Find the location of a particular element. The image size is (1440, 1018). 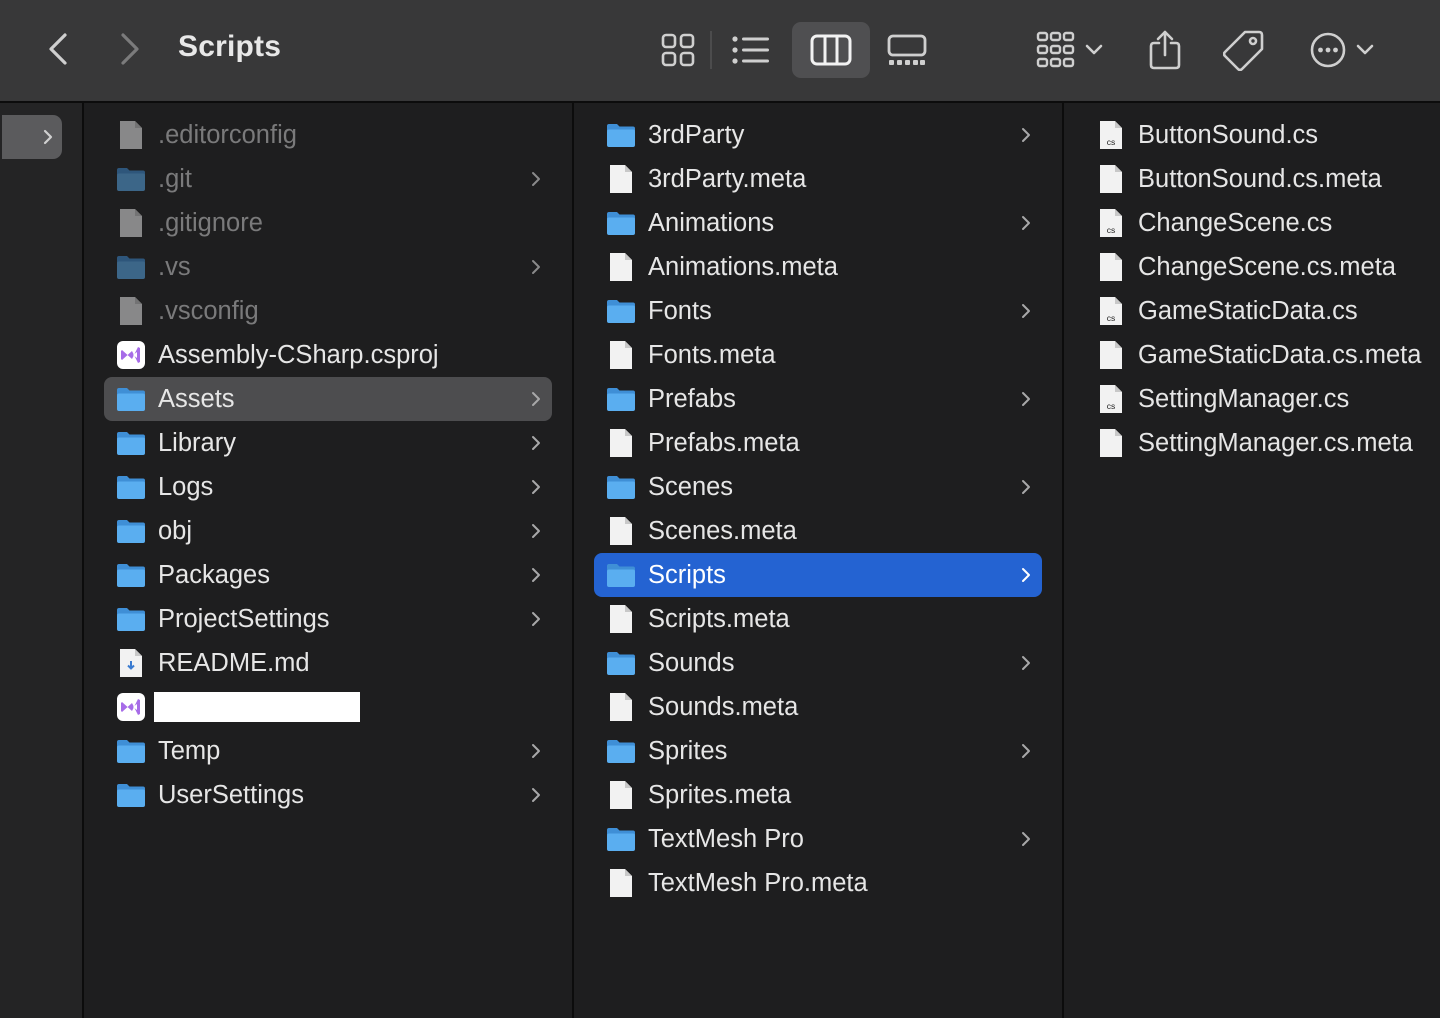

item-name: Prefabs is located at coordinates (692, 398).